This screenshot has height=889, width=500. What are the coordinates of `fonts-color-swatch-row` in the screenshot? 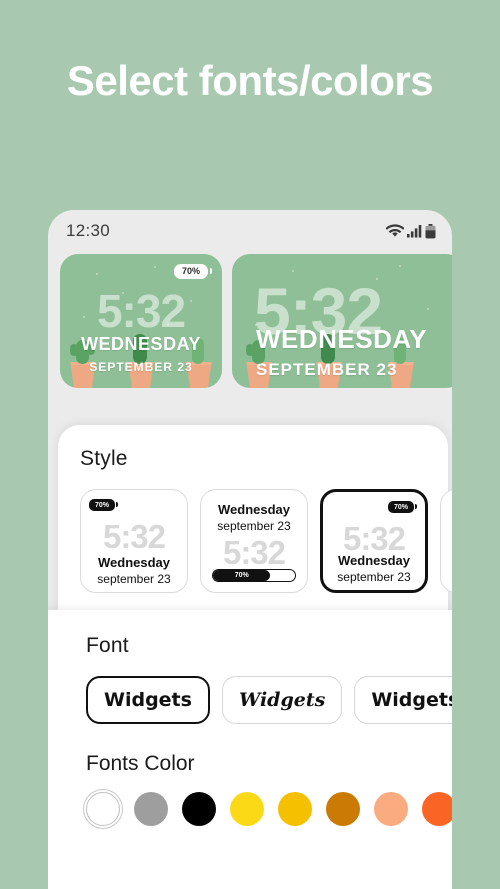 It's located at (250, 801).